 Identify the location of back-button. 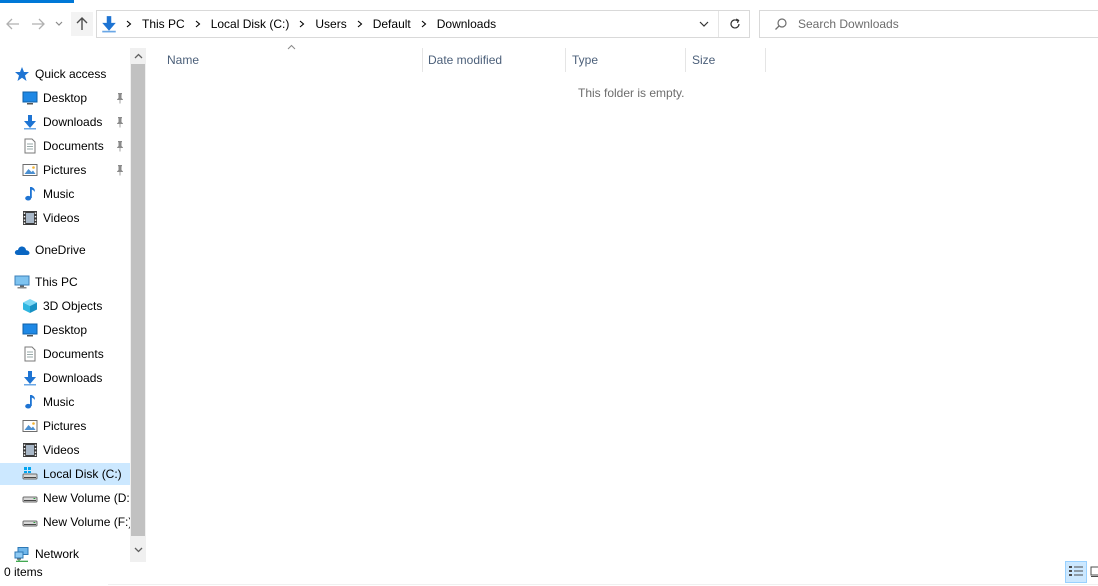
(13, 24).